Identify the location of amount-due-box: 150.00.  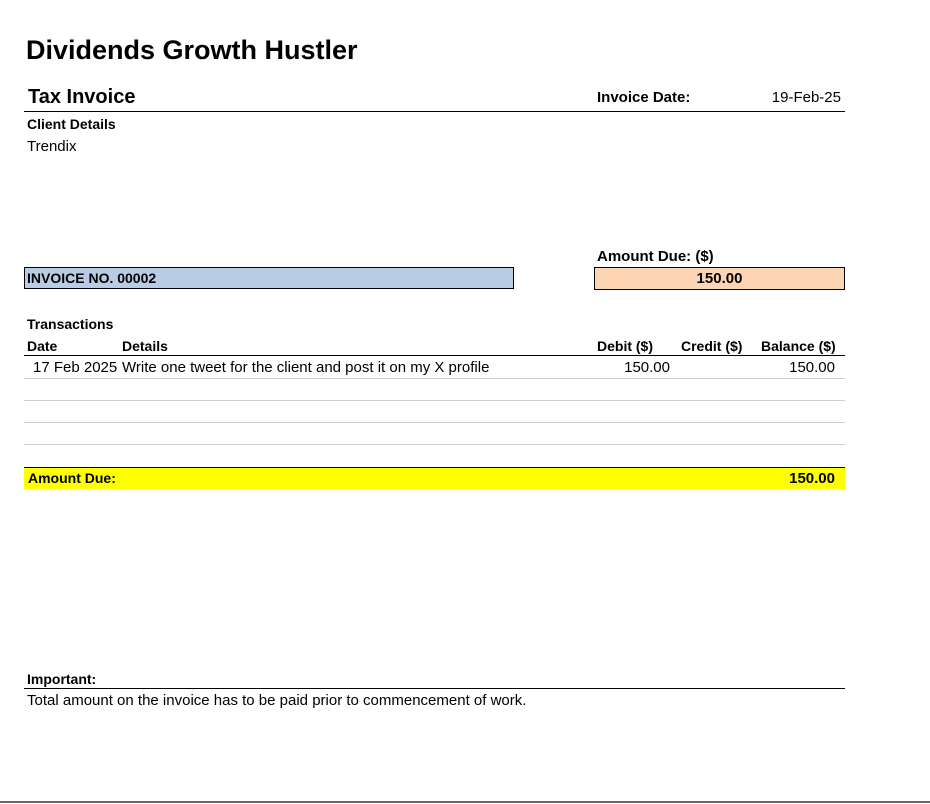
(719, 278).